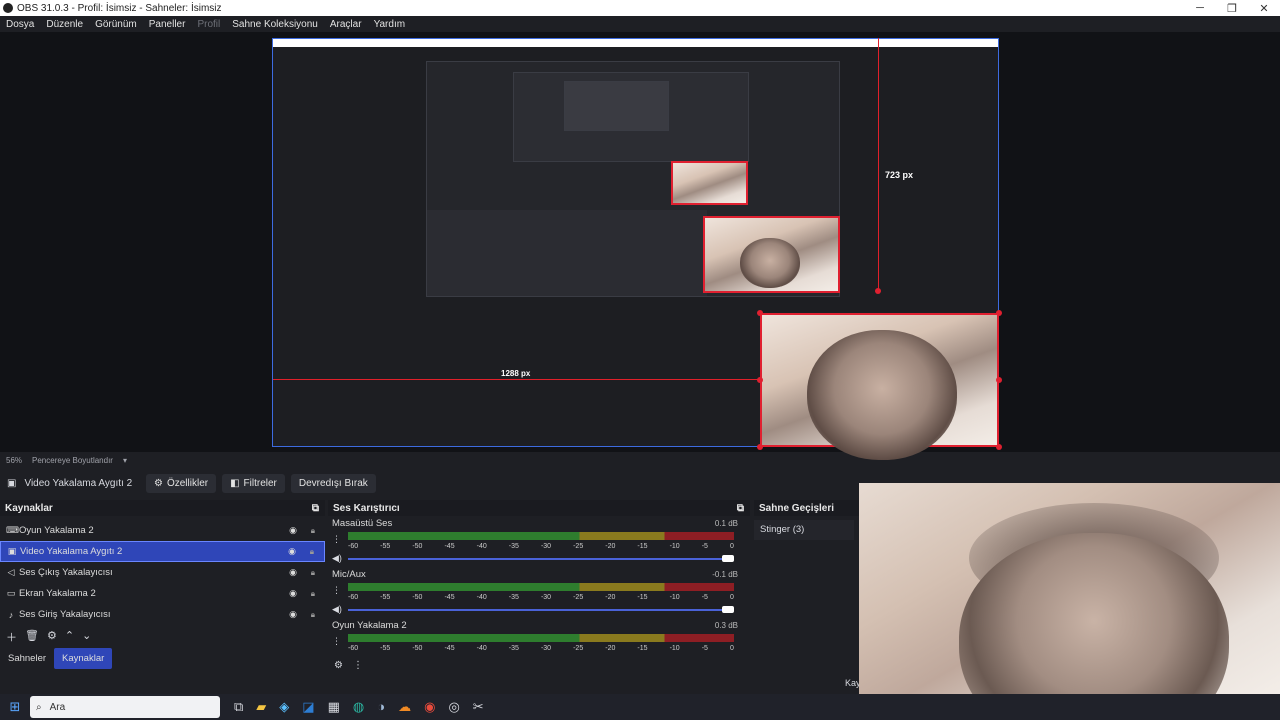 The image size is (1280, 720). Describe the element at coordinates (567, 253) in the screenshot. I see `nested-docks` at that location.